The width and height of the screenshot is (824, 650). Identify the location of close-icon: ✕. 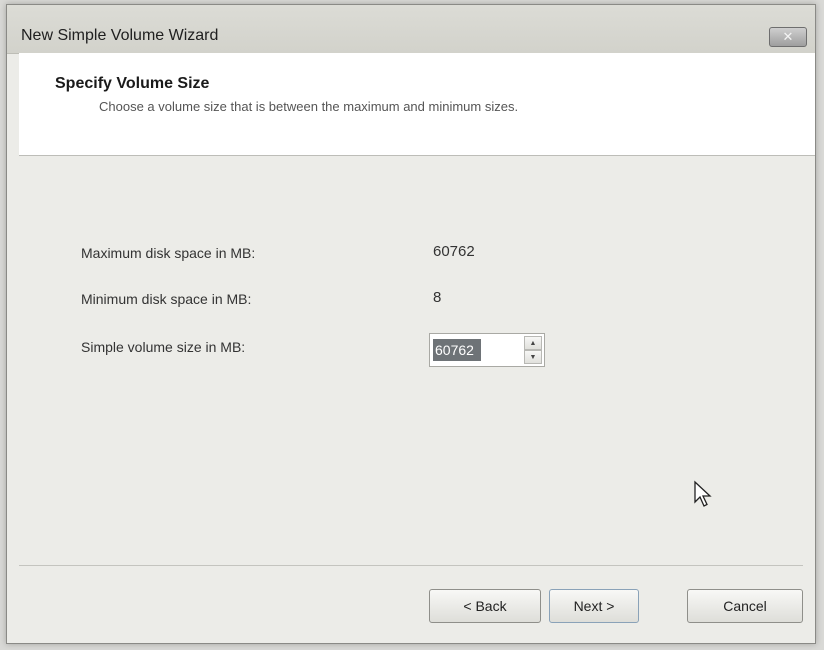
(788, 36).